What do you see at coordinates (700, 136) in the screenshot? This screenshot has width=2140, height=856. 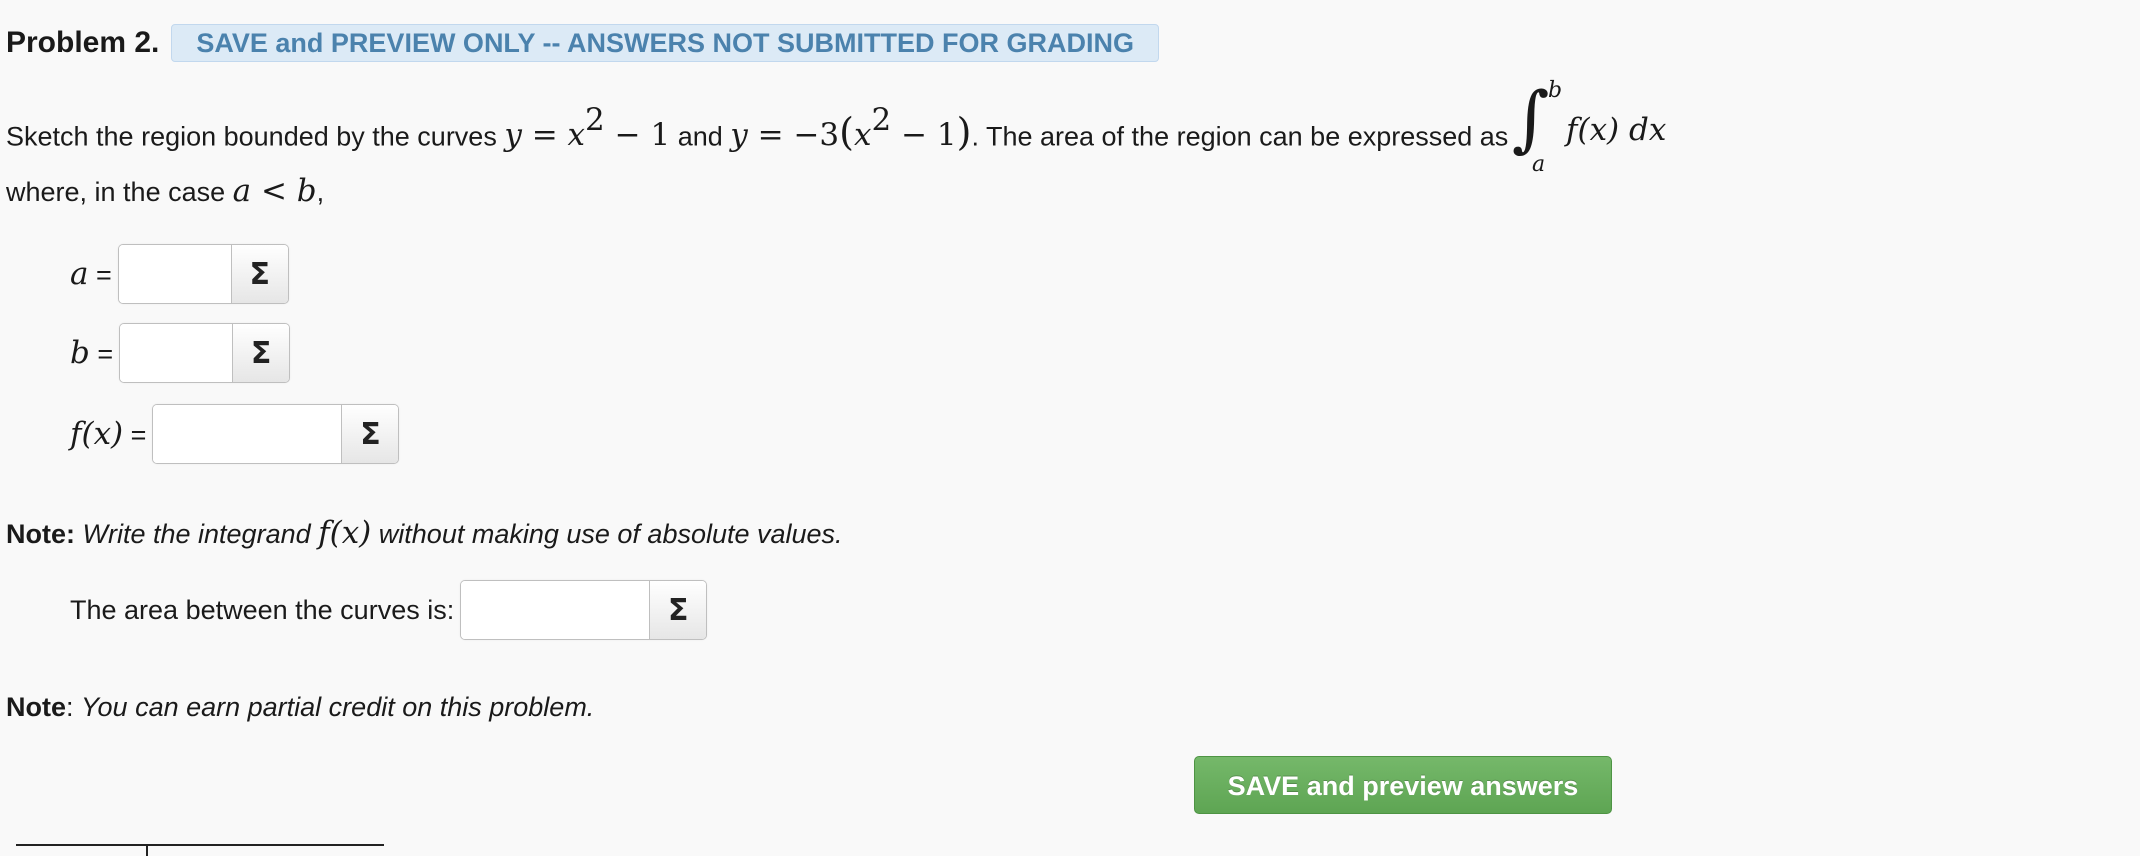 I see `statement-text-2: and` at bounding box center [700, 136].